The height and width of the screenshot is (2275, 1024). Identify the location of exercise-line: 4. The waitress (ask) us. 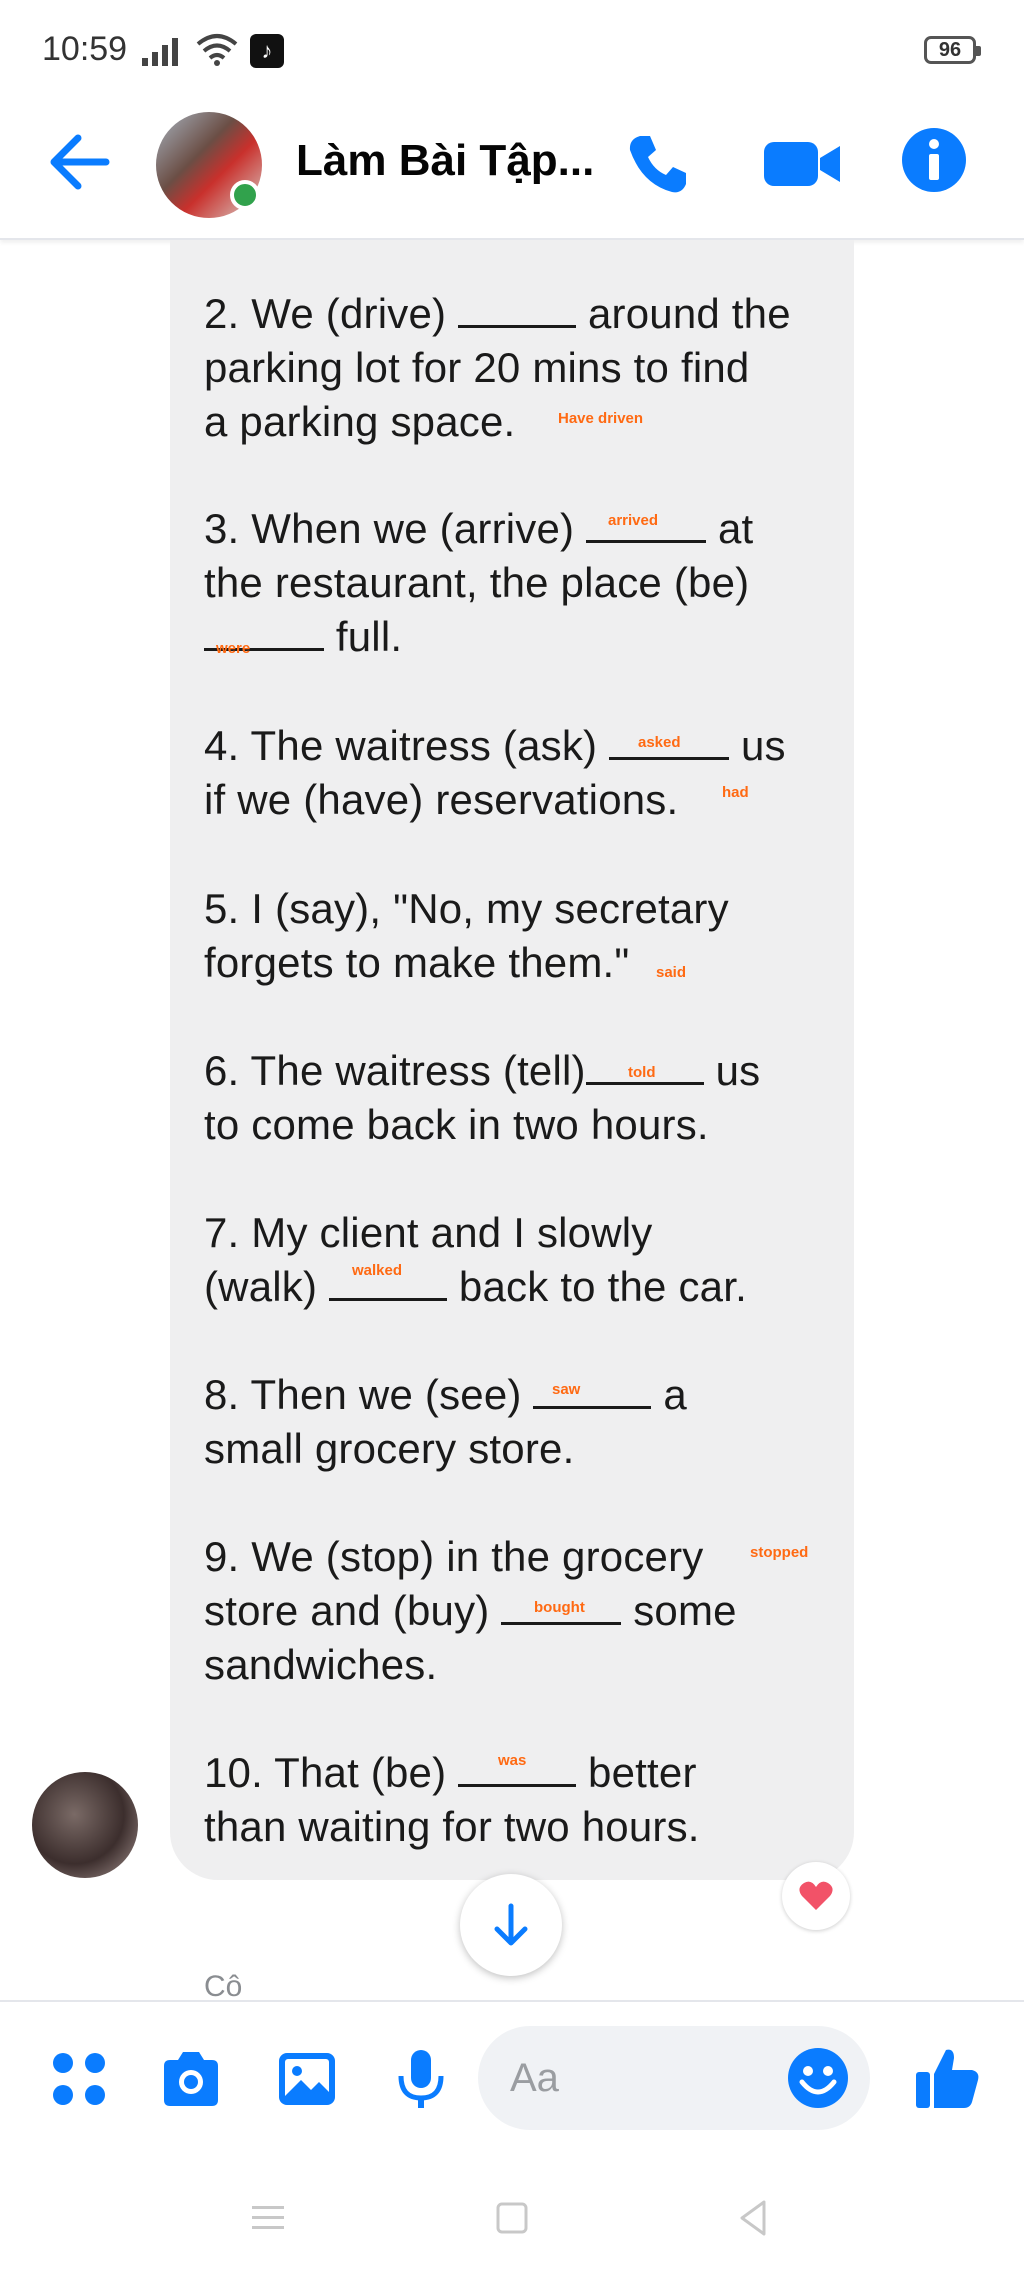
(495, 745).